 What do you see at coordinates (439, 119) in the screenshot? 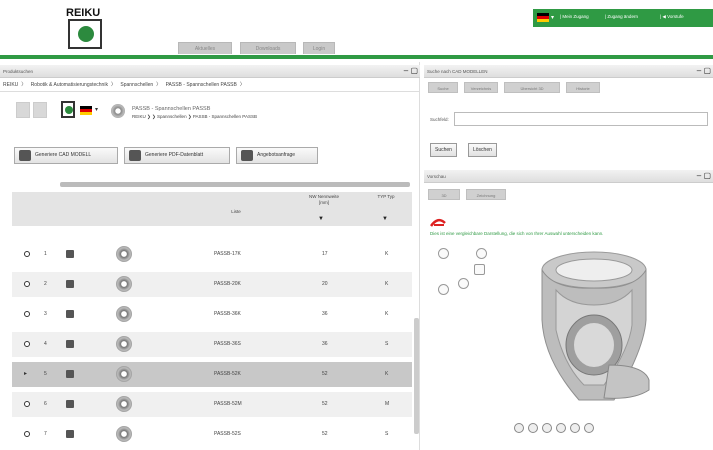
I see `search-label: Suchfeld:` at bounding box center [439, 119].